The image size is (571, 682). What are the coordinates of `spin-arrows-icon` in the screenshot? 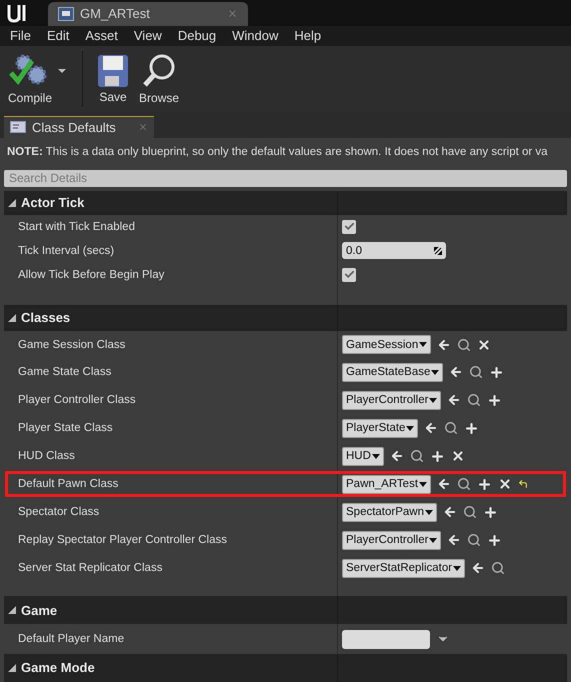 It's located at (438, 250).